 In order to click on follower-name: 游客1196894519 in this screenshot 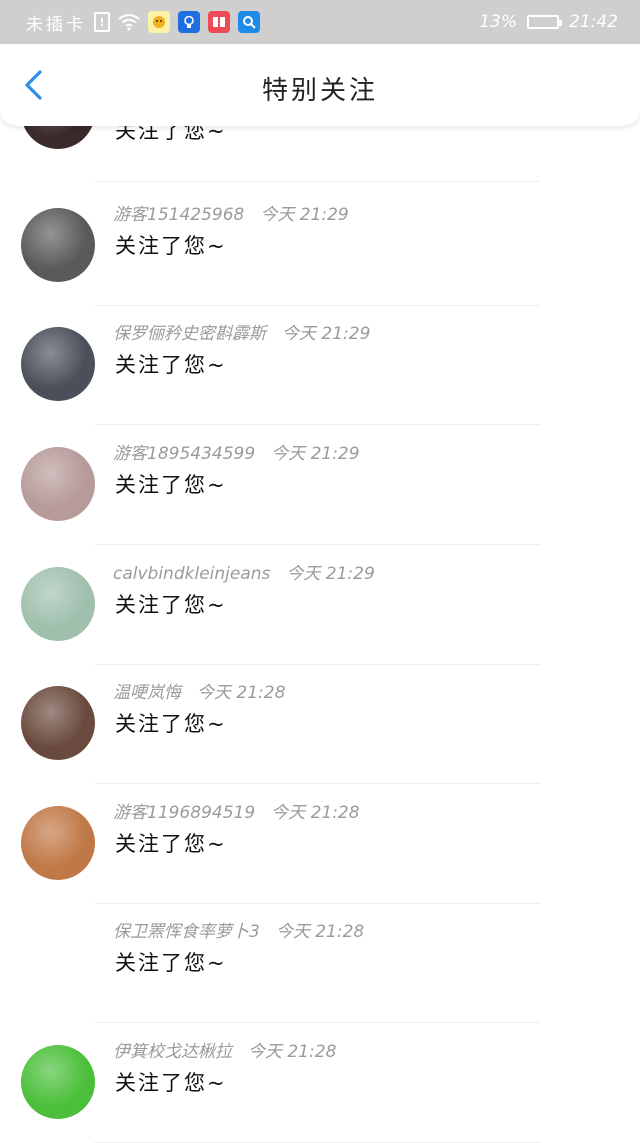, I will do `click(184, 813)`.